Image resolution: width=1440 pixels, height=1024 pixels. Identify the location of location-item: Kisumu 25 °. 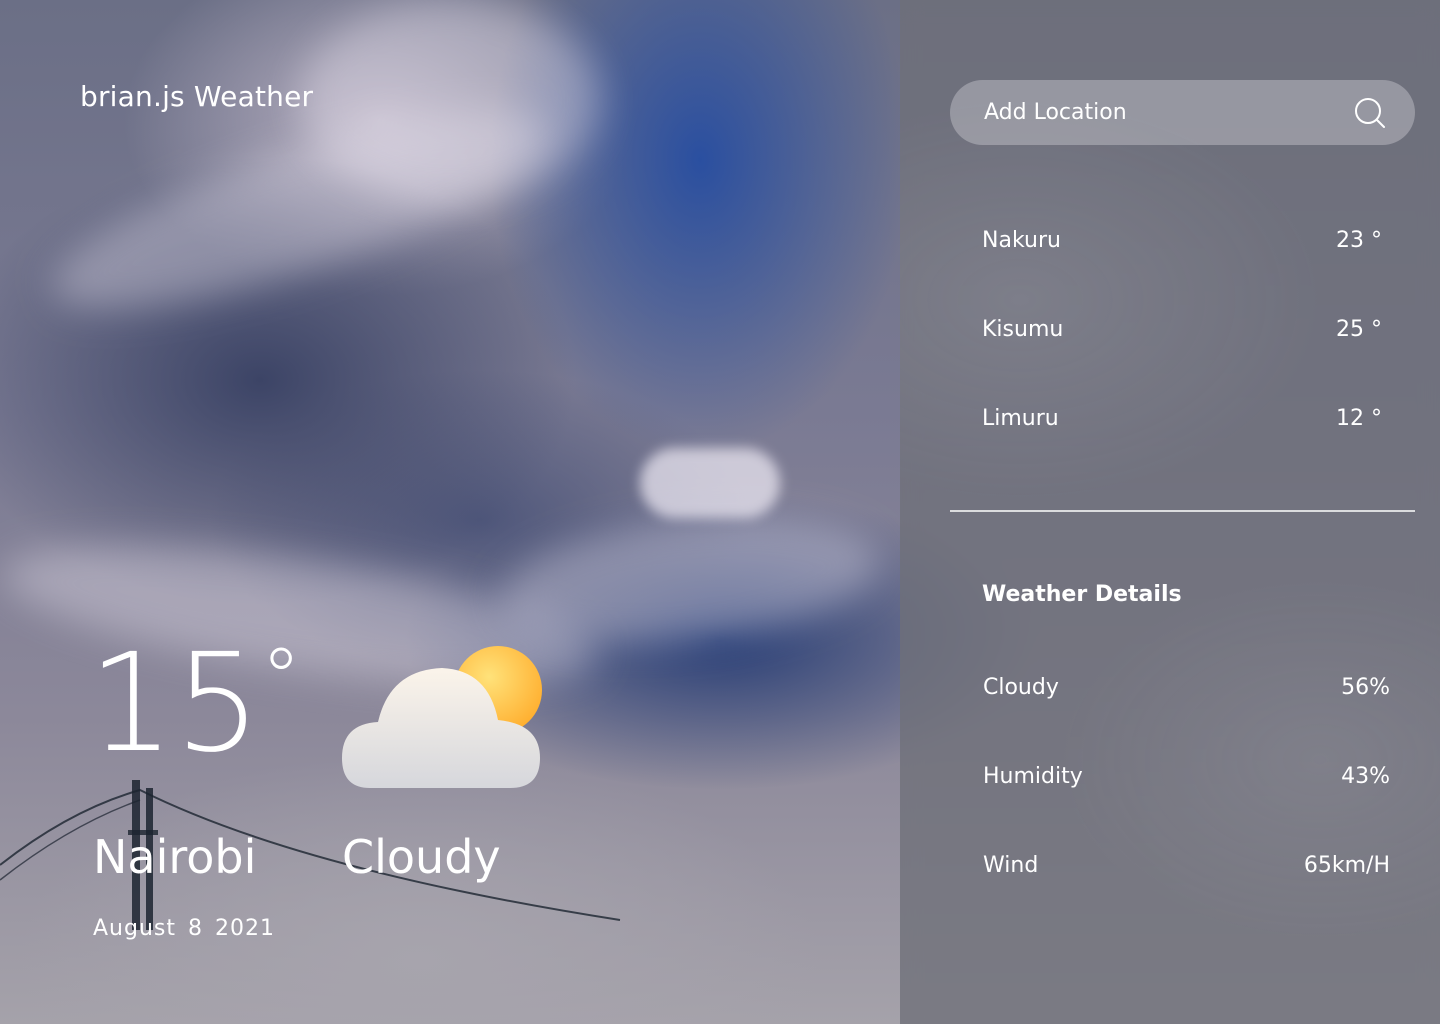
(1182, 329).